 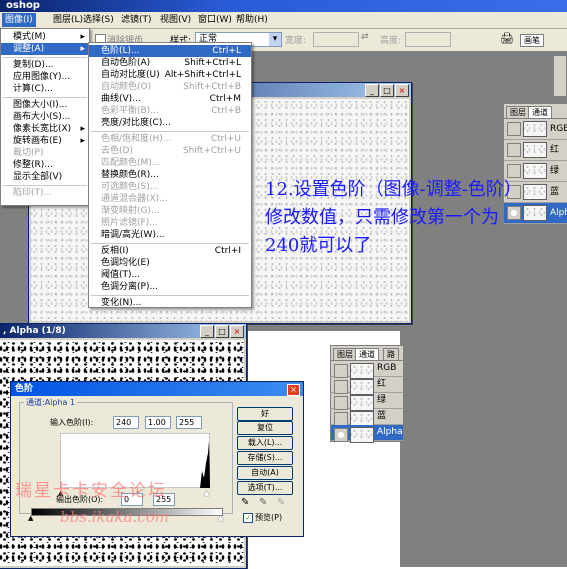 I want to click on output-black-slider-icon: ▲, so click(x=30, y=518).